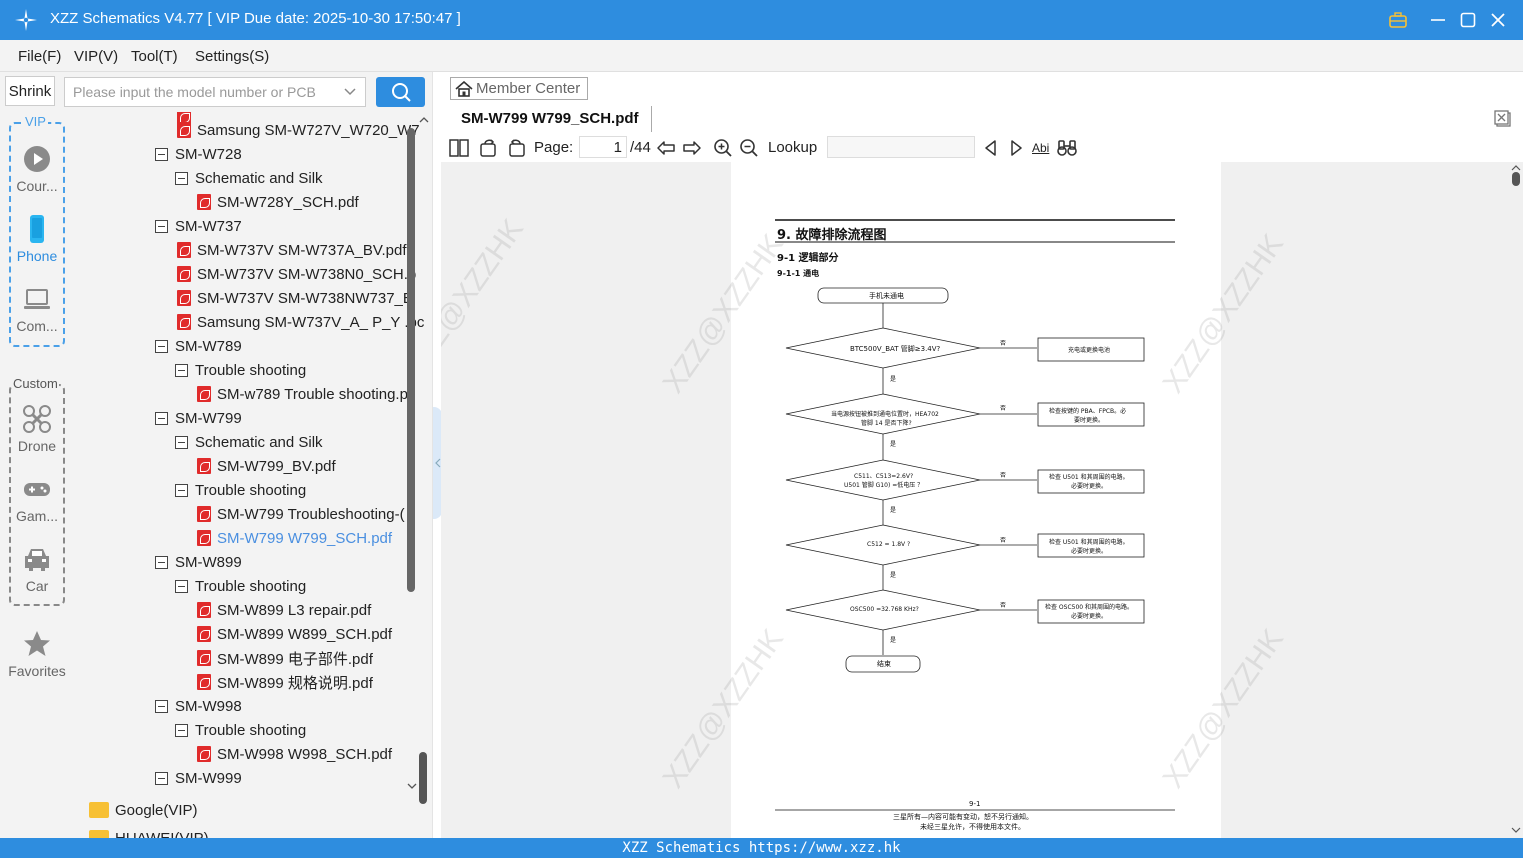 This screenshot has height=858, width=1523. I want to click on vip-briefcase-icon, so click(1398, 20).